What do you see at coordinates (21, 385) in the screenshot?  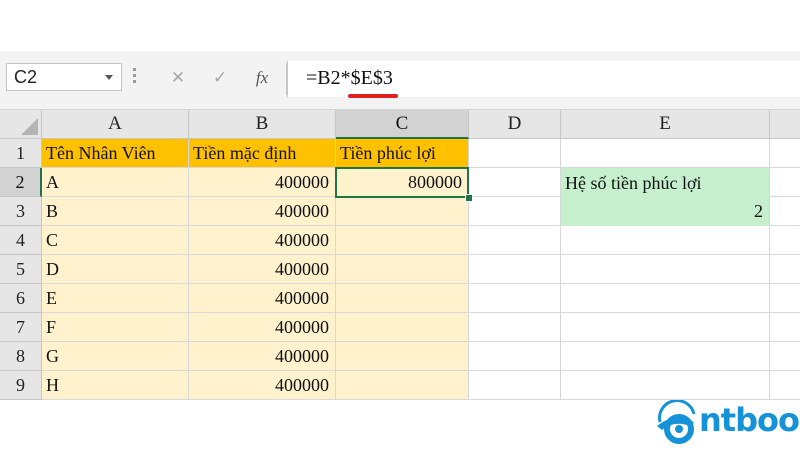 I see `row-header-9: 9` at bounding box center [21, 385].